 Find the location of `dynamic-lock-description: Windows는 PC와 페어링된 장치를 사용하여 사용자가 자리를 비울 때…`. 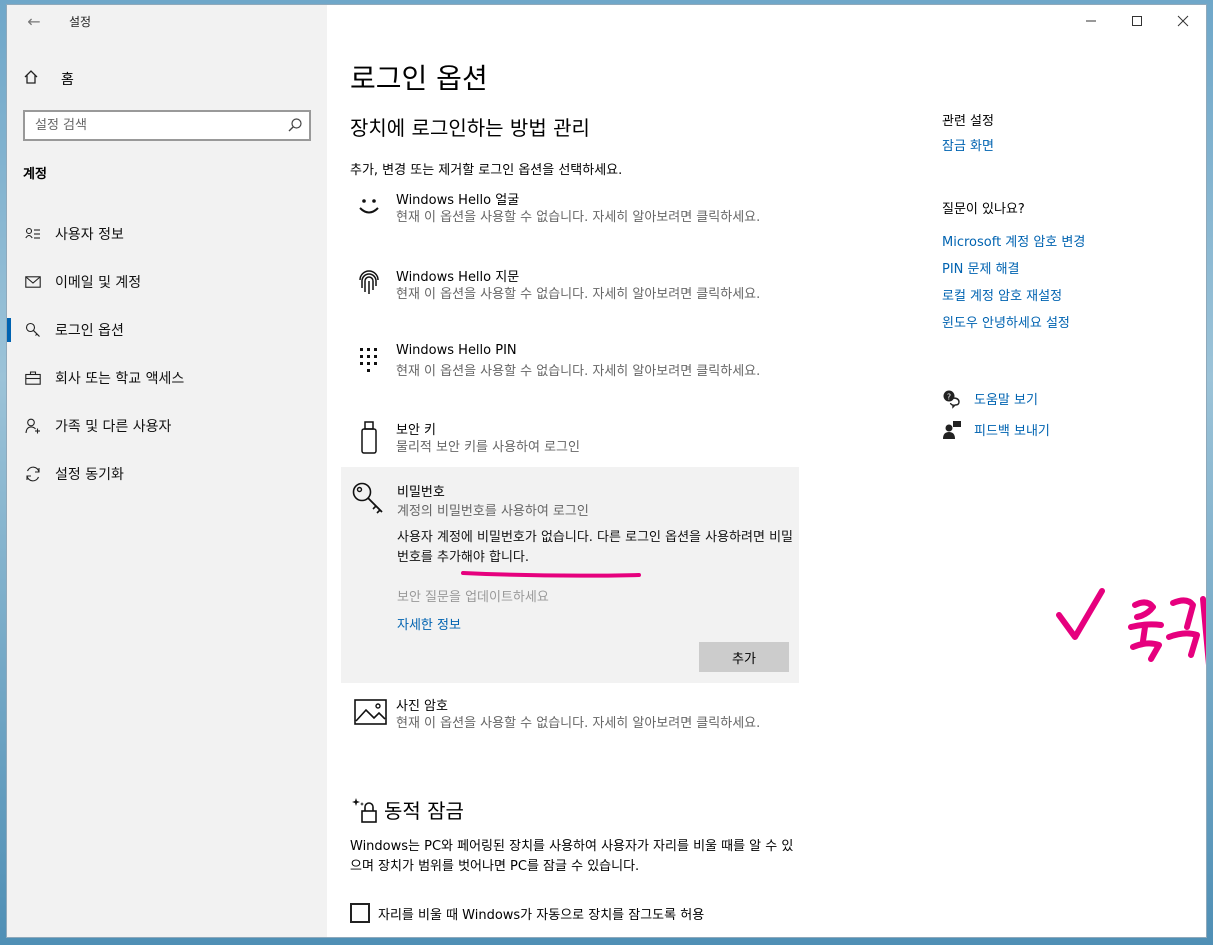

dynamic-lock-description: Windows는 PC와 페어링된 장치를 사용하여 사용자가 자리를 비울 때… is located at coordinates (572, 856).